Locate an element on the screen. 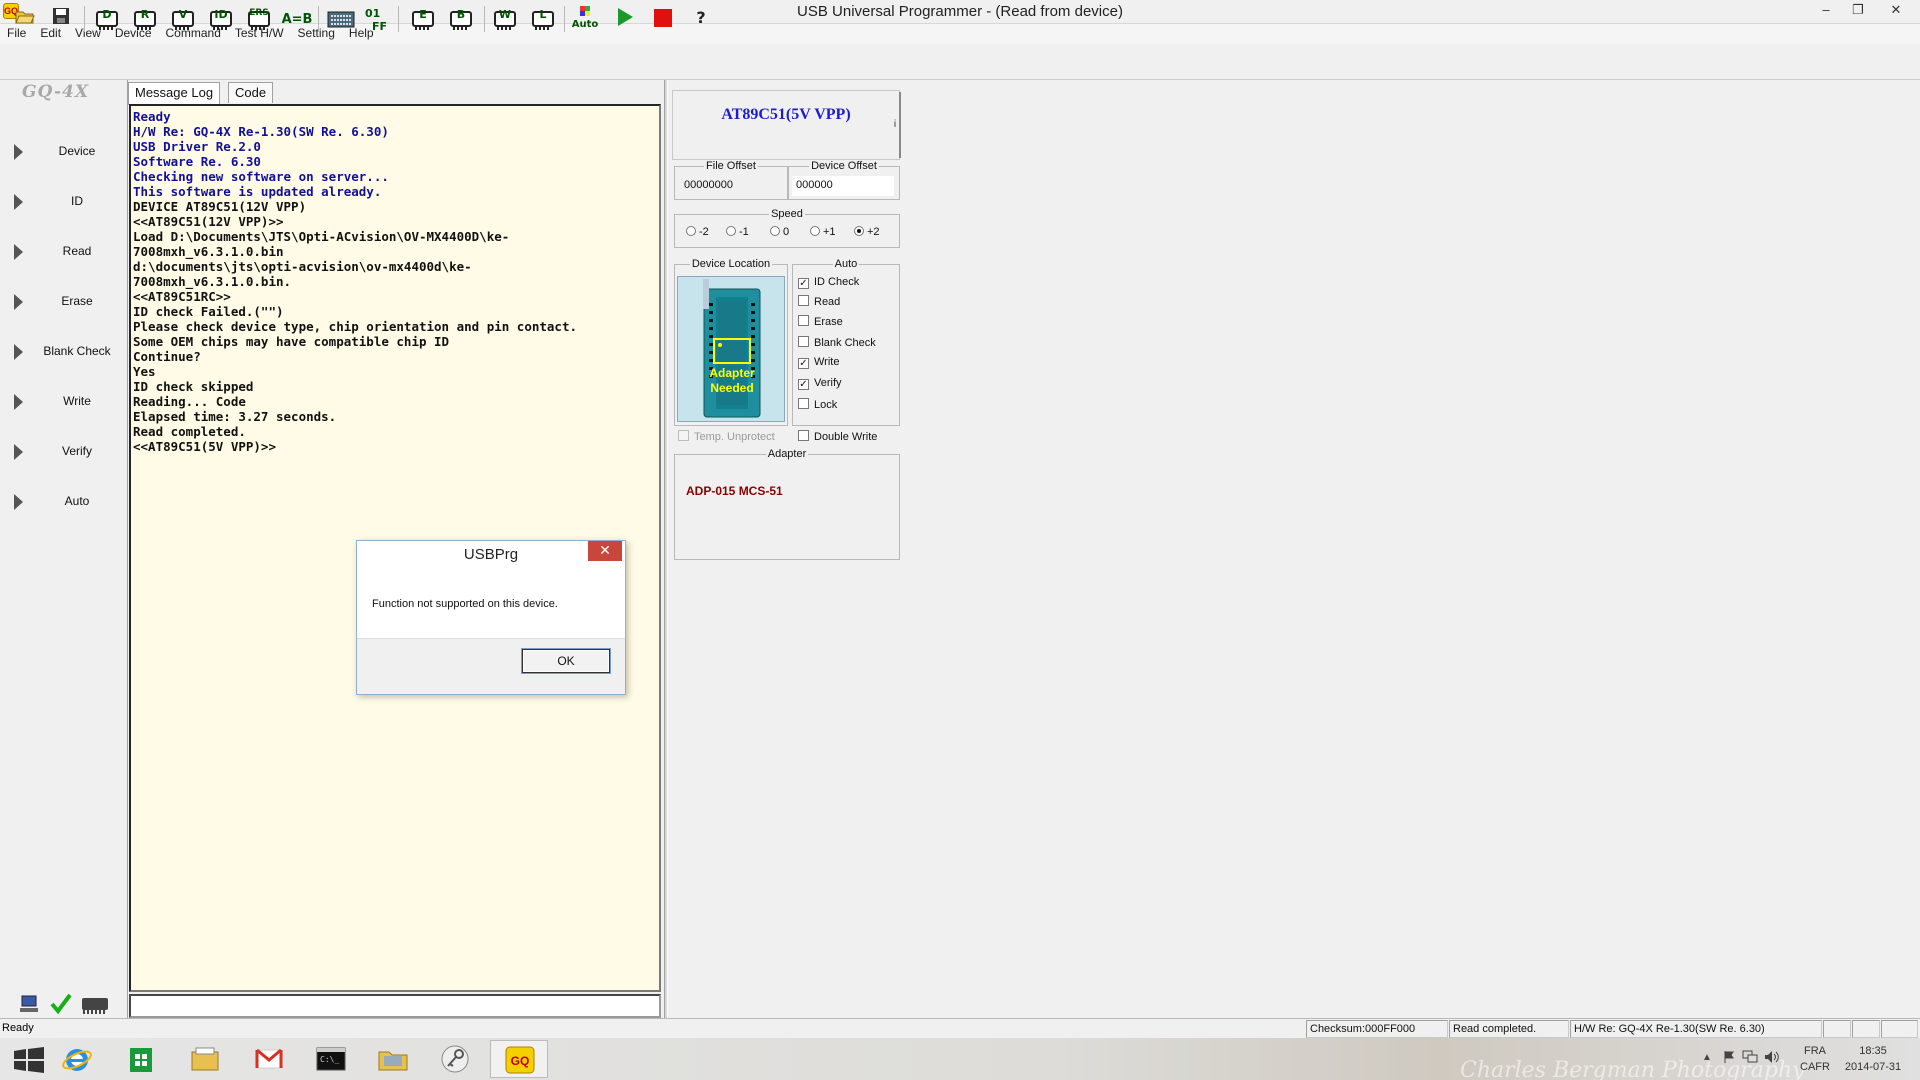 The image size is (1920, 1080). left-nav is located at coordinates (64, 549).